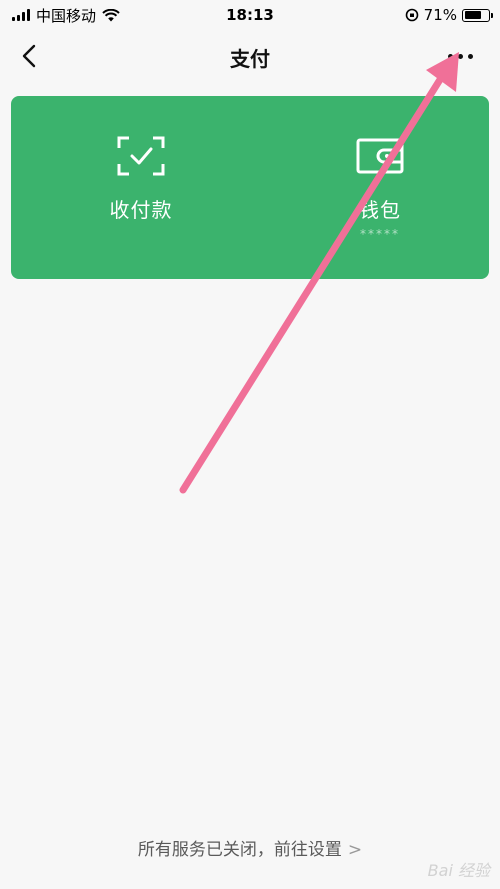 The image size is (500, 889). Describe the element at coordinates (141, 210) in the screenshot. I see `collect-pay-label: 收付款` at that location.